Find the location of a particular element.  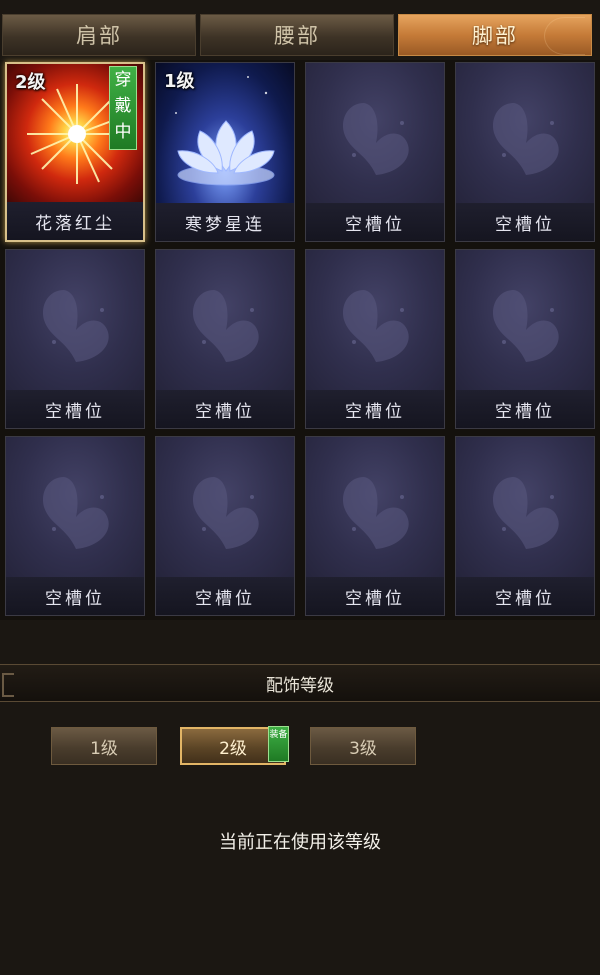

tab-shoulder: 肩部 is located at coordinates (99, 35).